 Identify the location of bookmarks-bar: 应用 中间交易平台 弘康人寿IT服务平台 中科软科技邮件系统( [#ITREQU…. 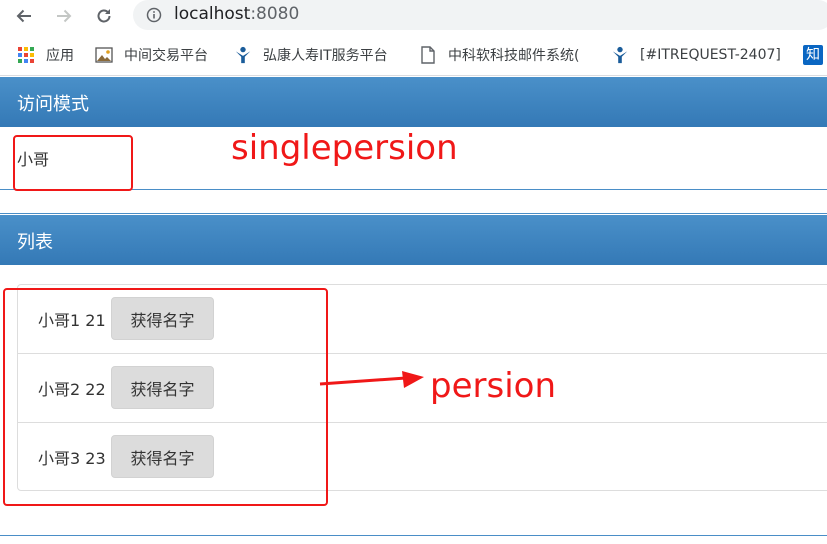
(413, 54).